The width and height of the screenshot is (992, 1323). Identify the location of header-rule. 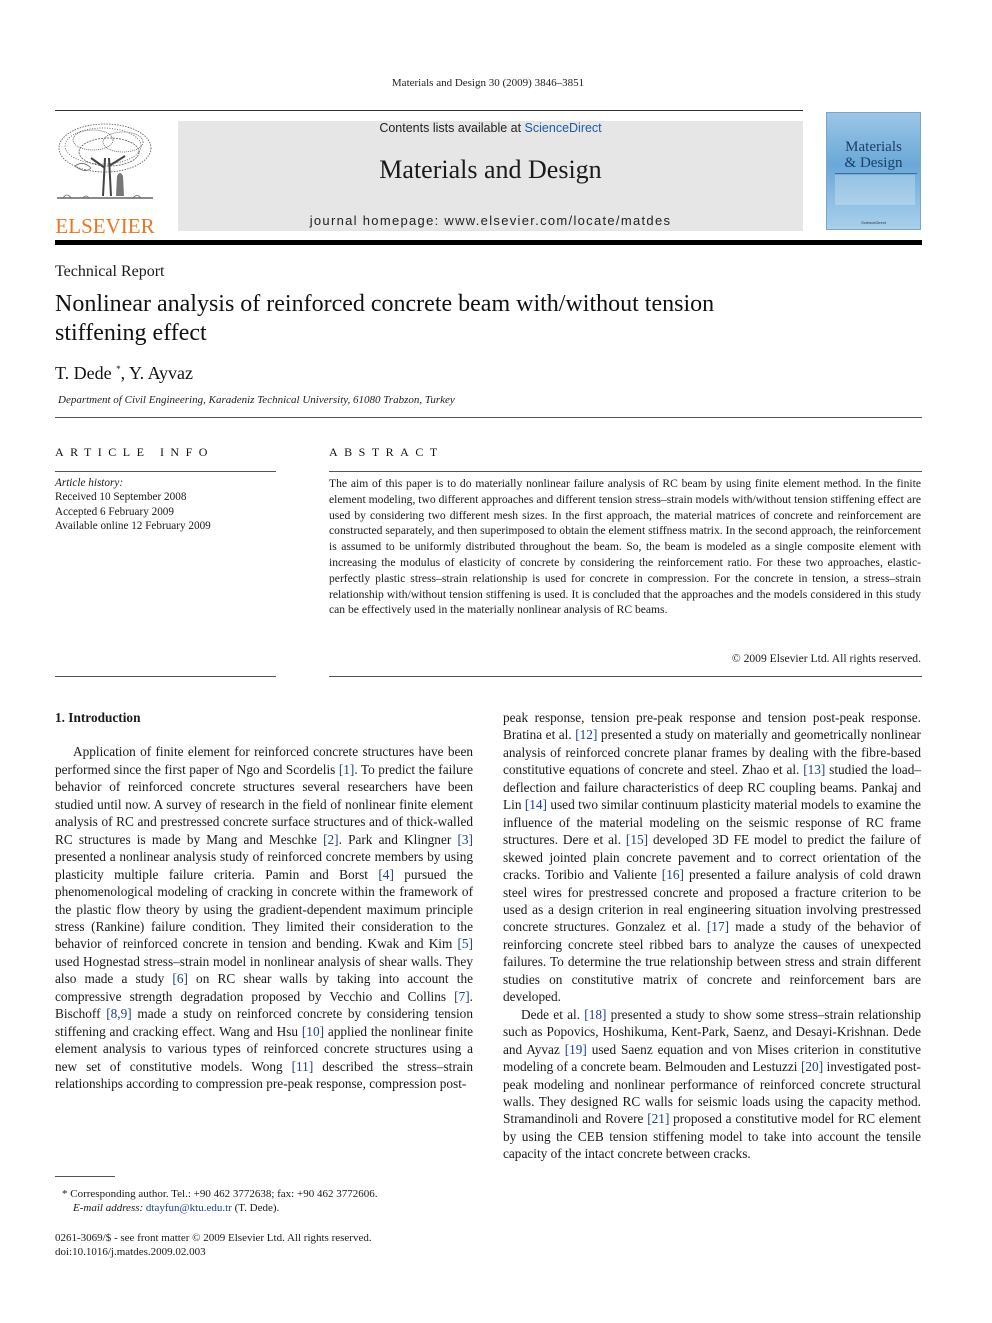
(429, 110).